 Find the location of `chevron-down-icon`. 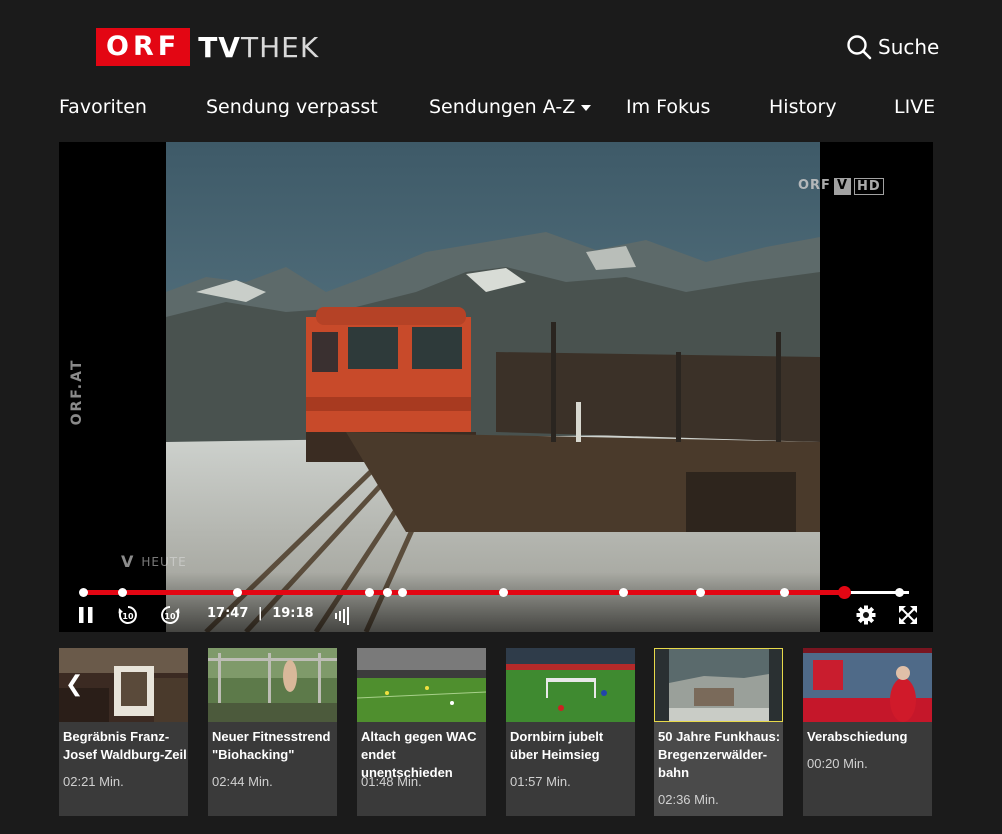

chevron-down-icon is located at coordinates (586, 107).